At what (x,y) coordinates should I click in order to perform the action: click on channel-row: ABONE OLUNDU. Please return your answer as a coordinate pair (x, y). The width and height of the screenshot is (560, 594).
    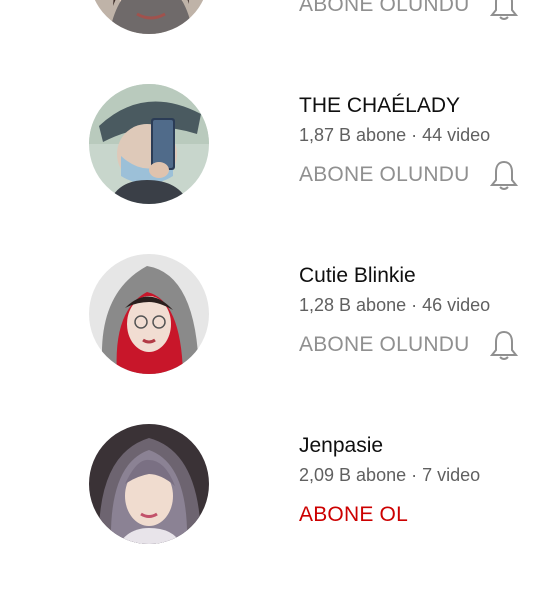
    Looking at the image, I should click on (280, 42).